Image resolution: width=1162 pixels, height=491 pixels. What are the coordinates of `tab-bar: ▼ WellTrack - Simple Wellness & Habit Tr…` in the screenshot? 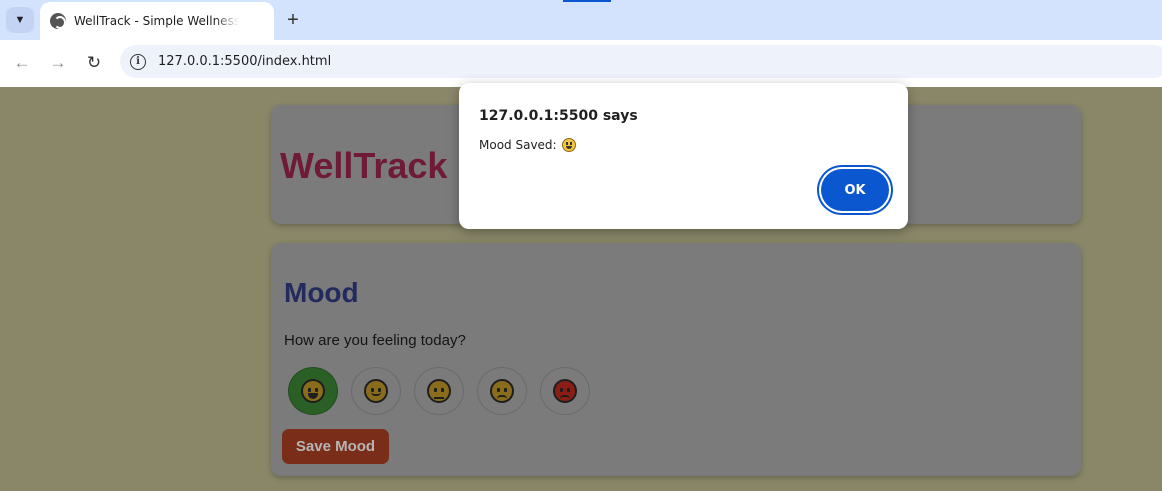 It's located at (581, 20).